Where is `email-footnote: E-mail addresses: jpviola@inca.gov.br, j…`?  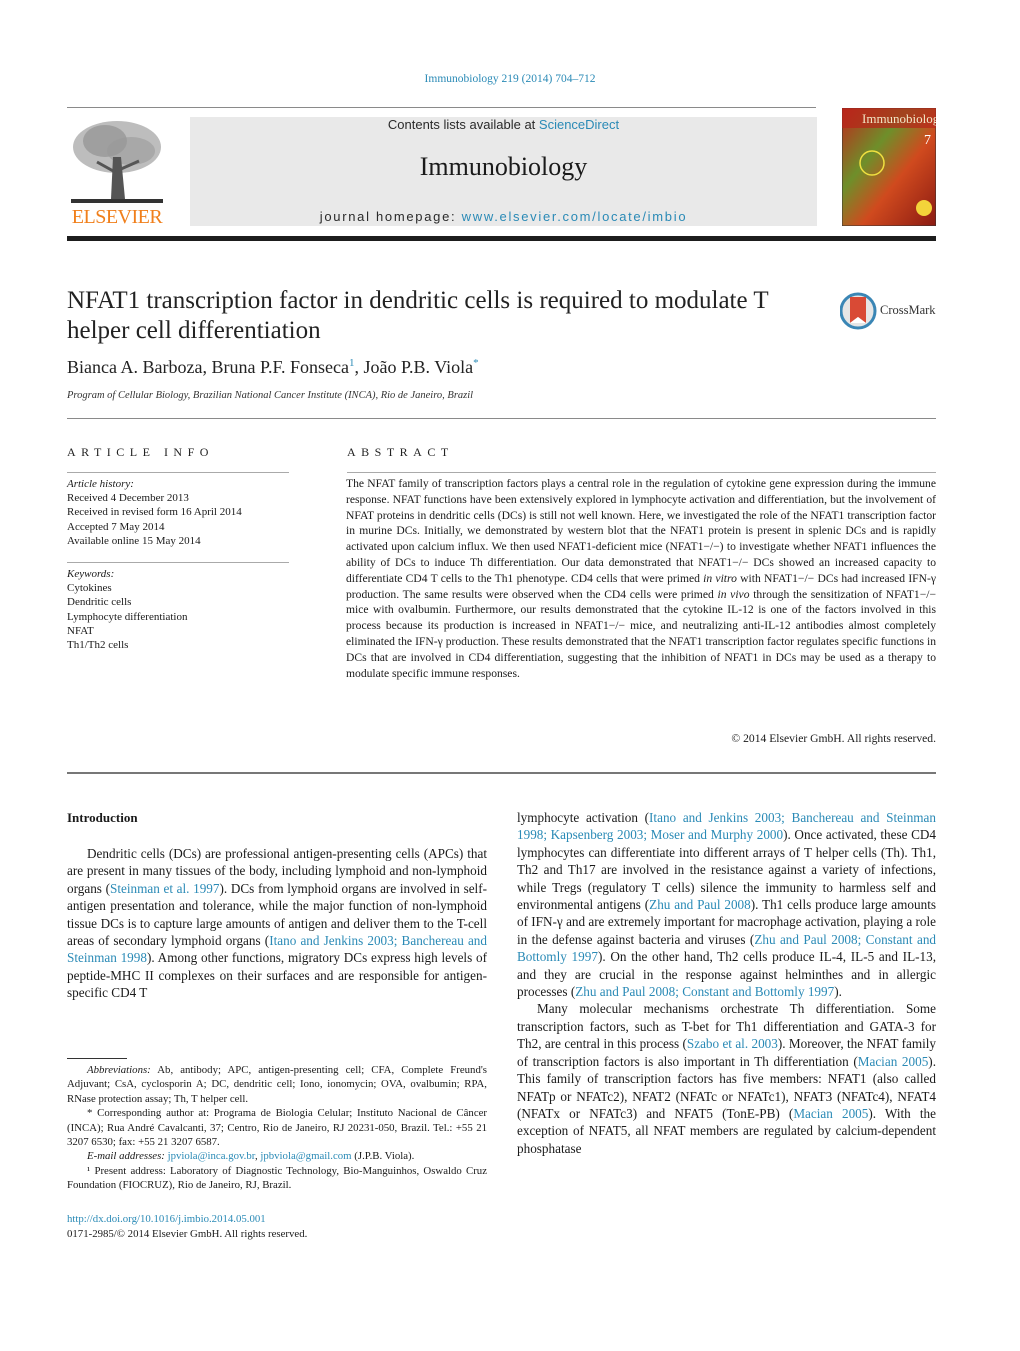
email-footnote: E-mail addresses: jpviola@inca.gov.br, j… is located at coordinates (251, 1156).